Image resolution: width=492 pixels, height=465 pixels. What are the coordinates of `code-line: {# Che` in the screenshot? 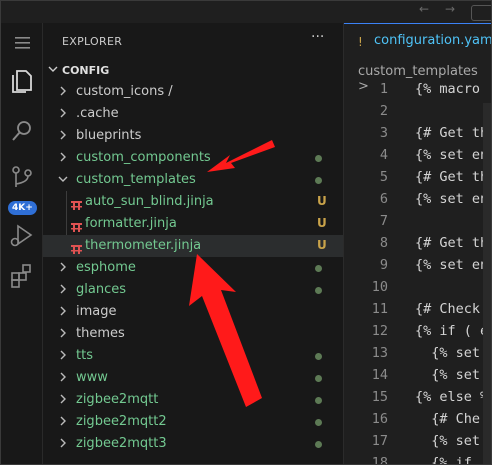 It's located at (448, 419).